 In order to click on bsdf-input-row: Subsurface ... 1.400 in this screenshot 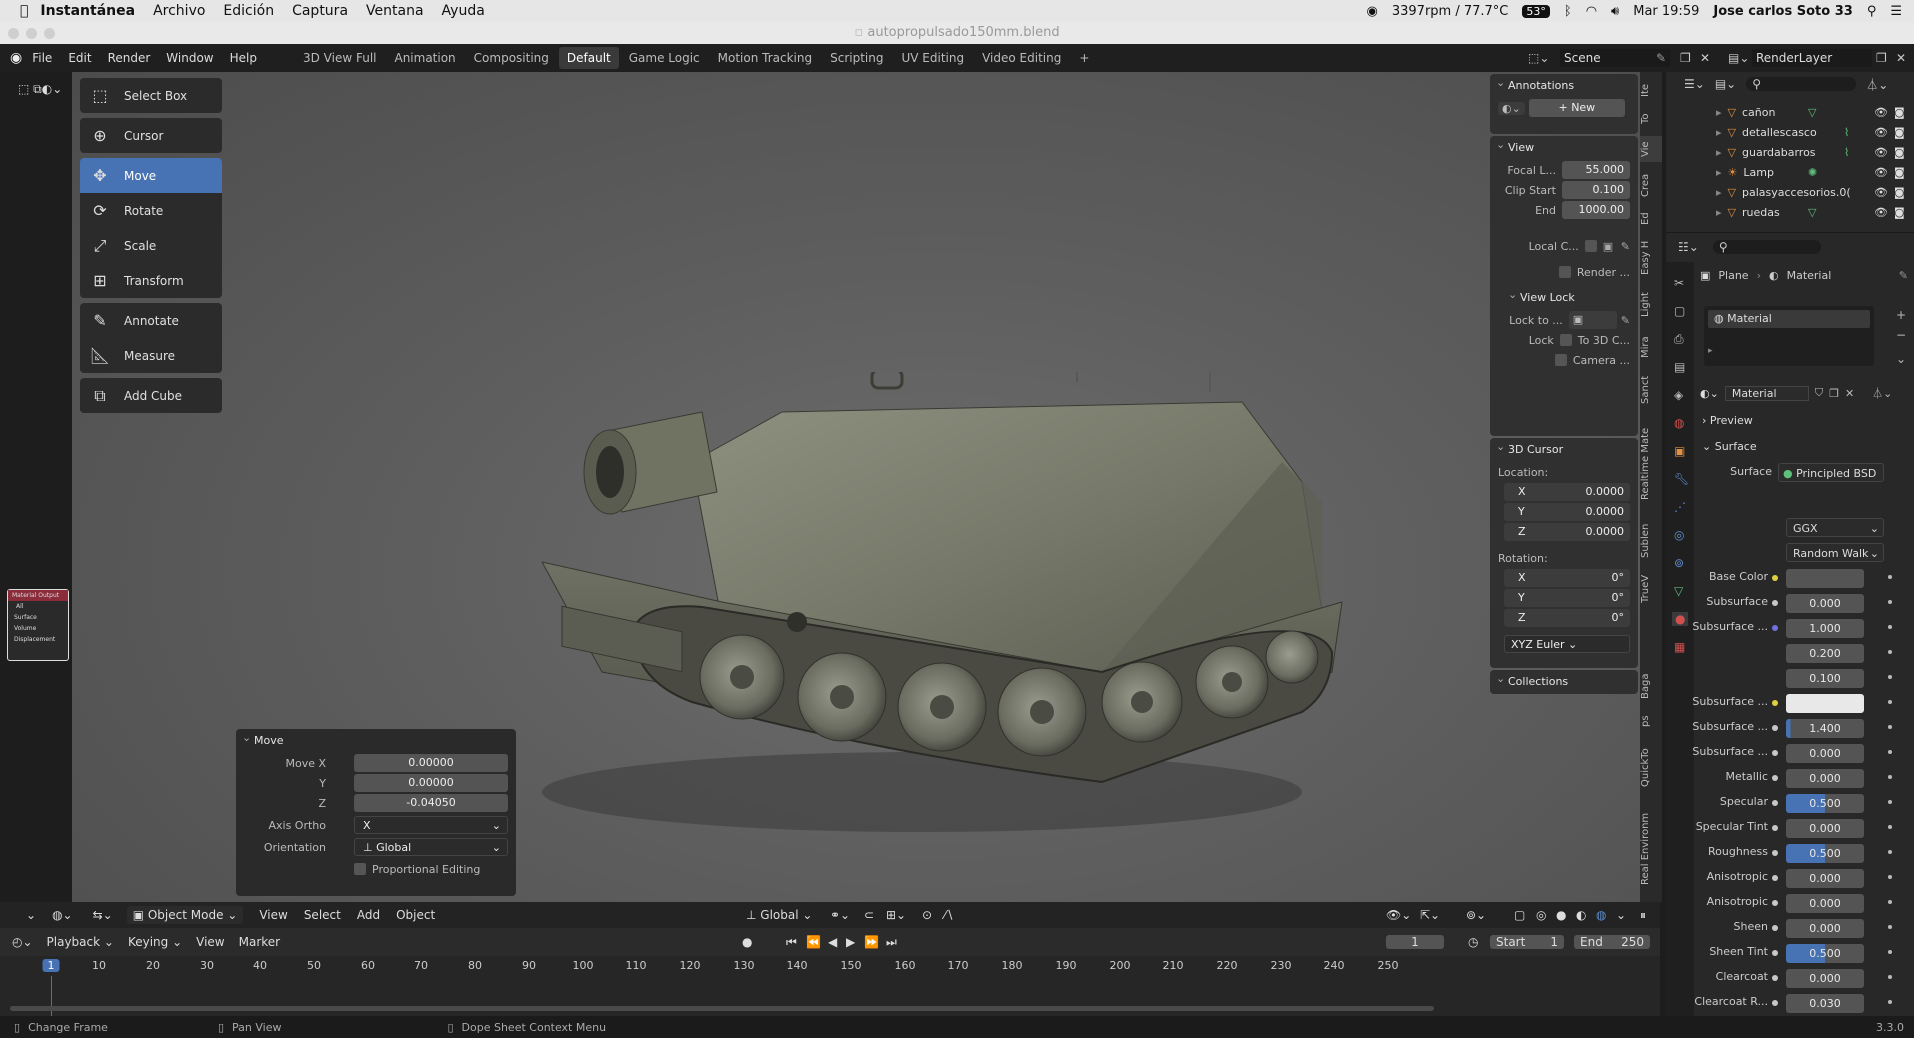, I will do `click(1803, 728)`.